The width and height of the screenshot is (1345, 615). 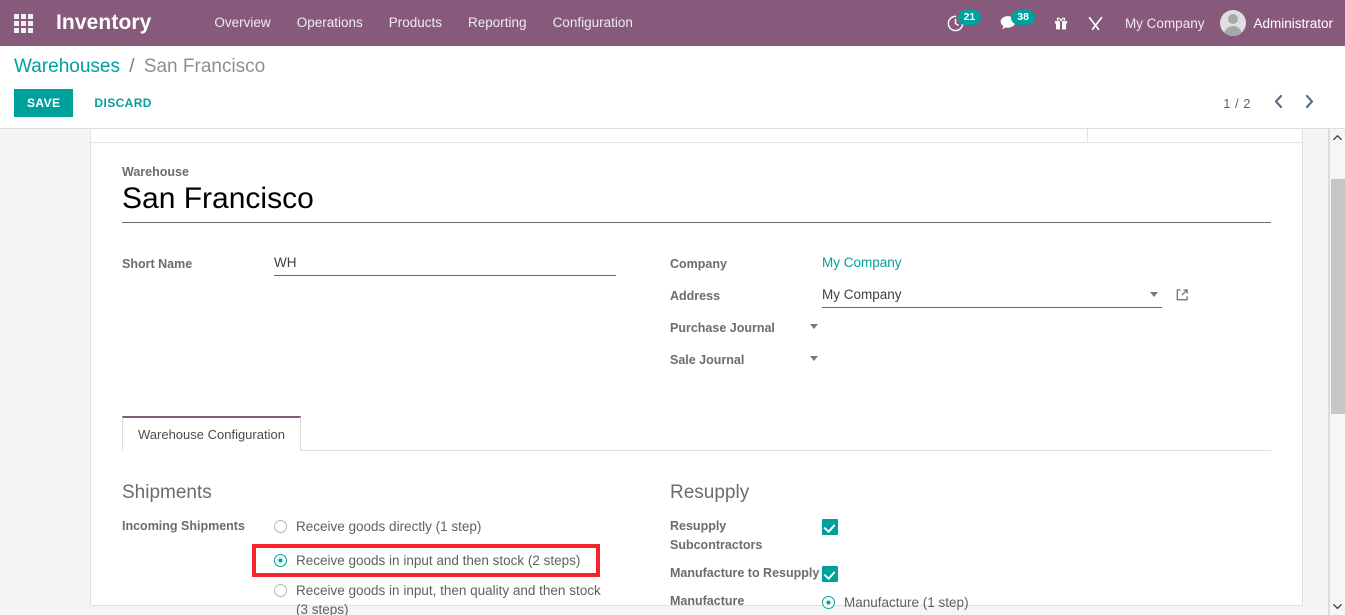 I want to click on scroll-down-button, so click(x=1337, y=606).